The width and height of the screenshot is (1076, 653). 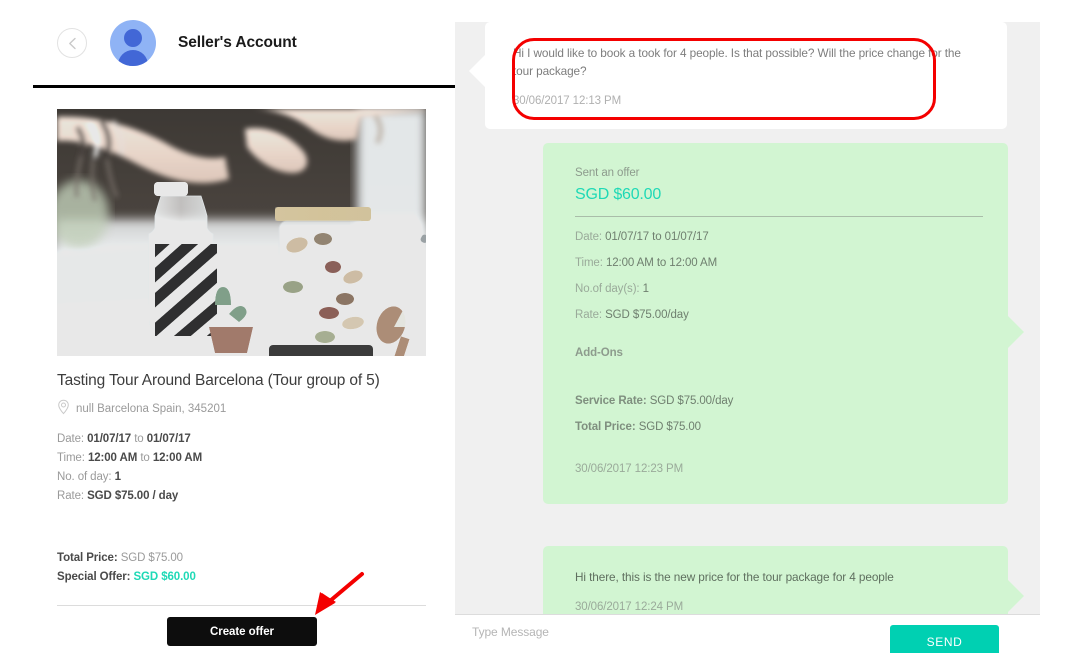 I want to click on date-label: Date:, so click(x=70, y=439).